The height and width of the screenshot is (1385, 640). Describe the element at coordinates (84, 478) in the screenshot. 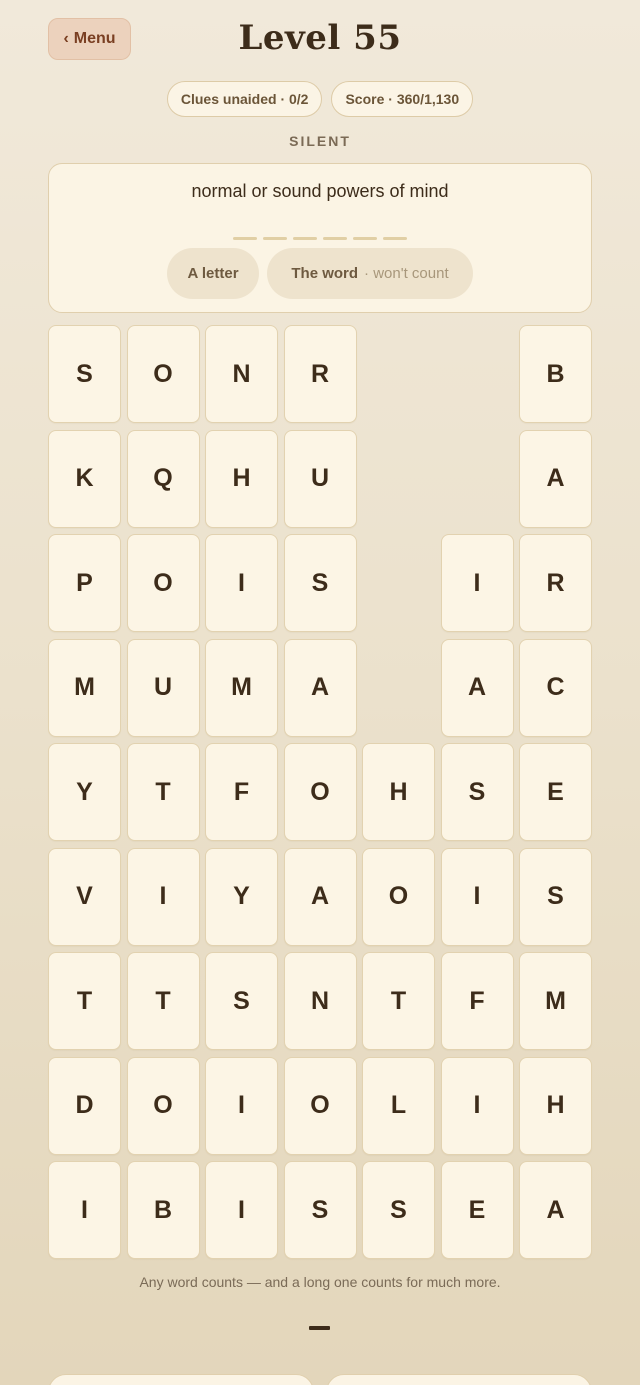

I see `letter-tile: K` at that location.